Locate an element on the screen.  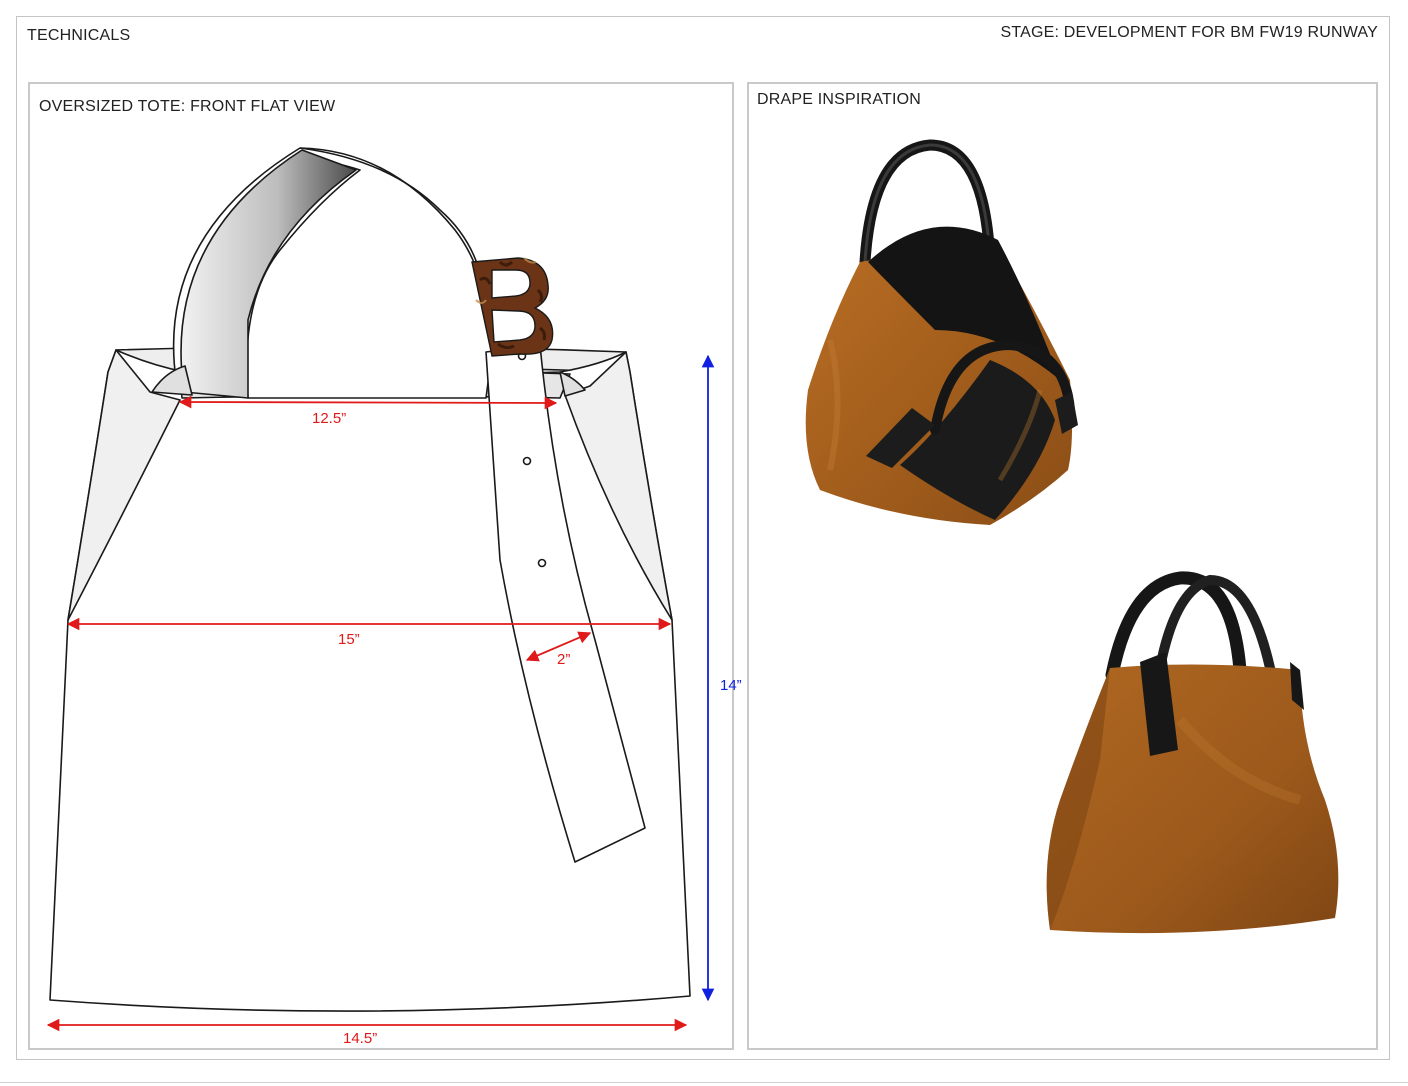
bottom-rule is located at coordinates (704, 1082).